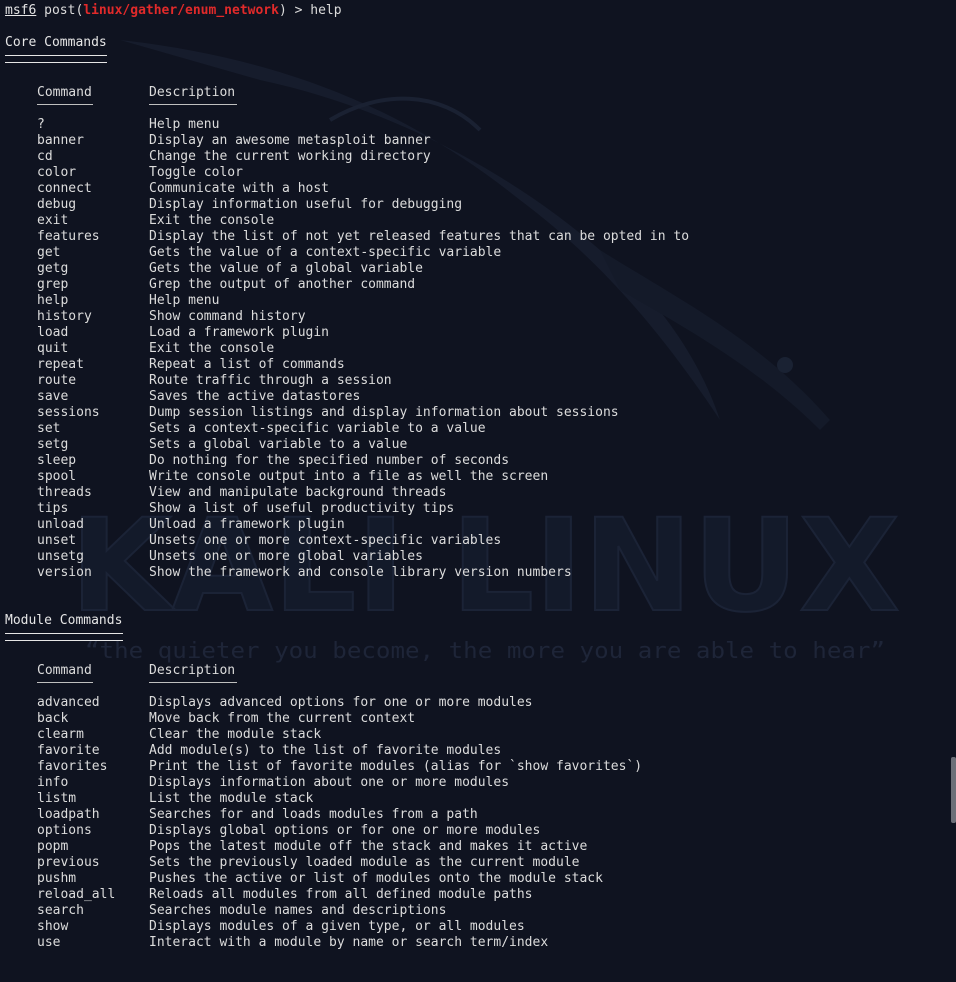 This screenshot has width=956, height=982. Describe the element at coordinates (60, 364) in the screenshot. I see `command-name: repeat` at that location.